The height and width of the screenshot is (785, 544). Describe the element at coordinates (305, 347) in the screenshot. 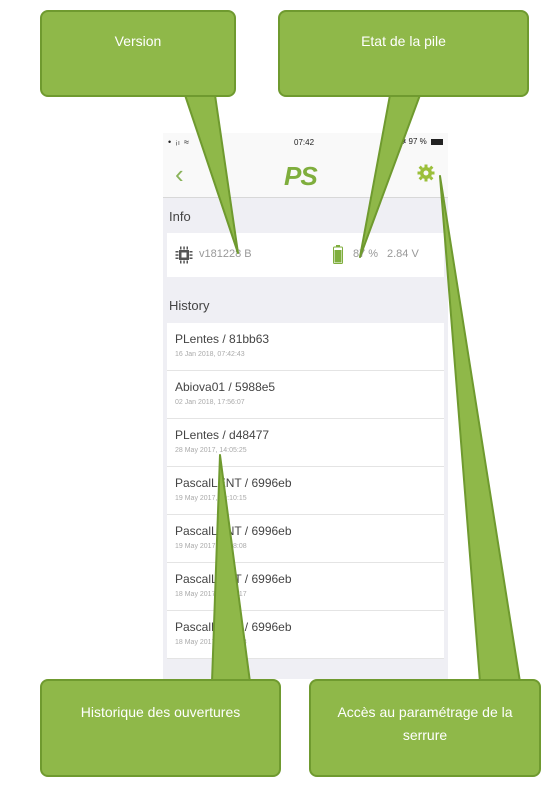

I see `history-row: PLentes / 81bb63 16 Jan 2018, 07:42:43` at that location.